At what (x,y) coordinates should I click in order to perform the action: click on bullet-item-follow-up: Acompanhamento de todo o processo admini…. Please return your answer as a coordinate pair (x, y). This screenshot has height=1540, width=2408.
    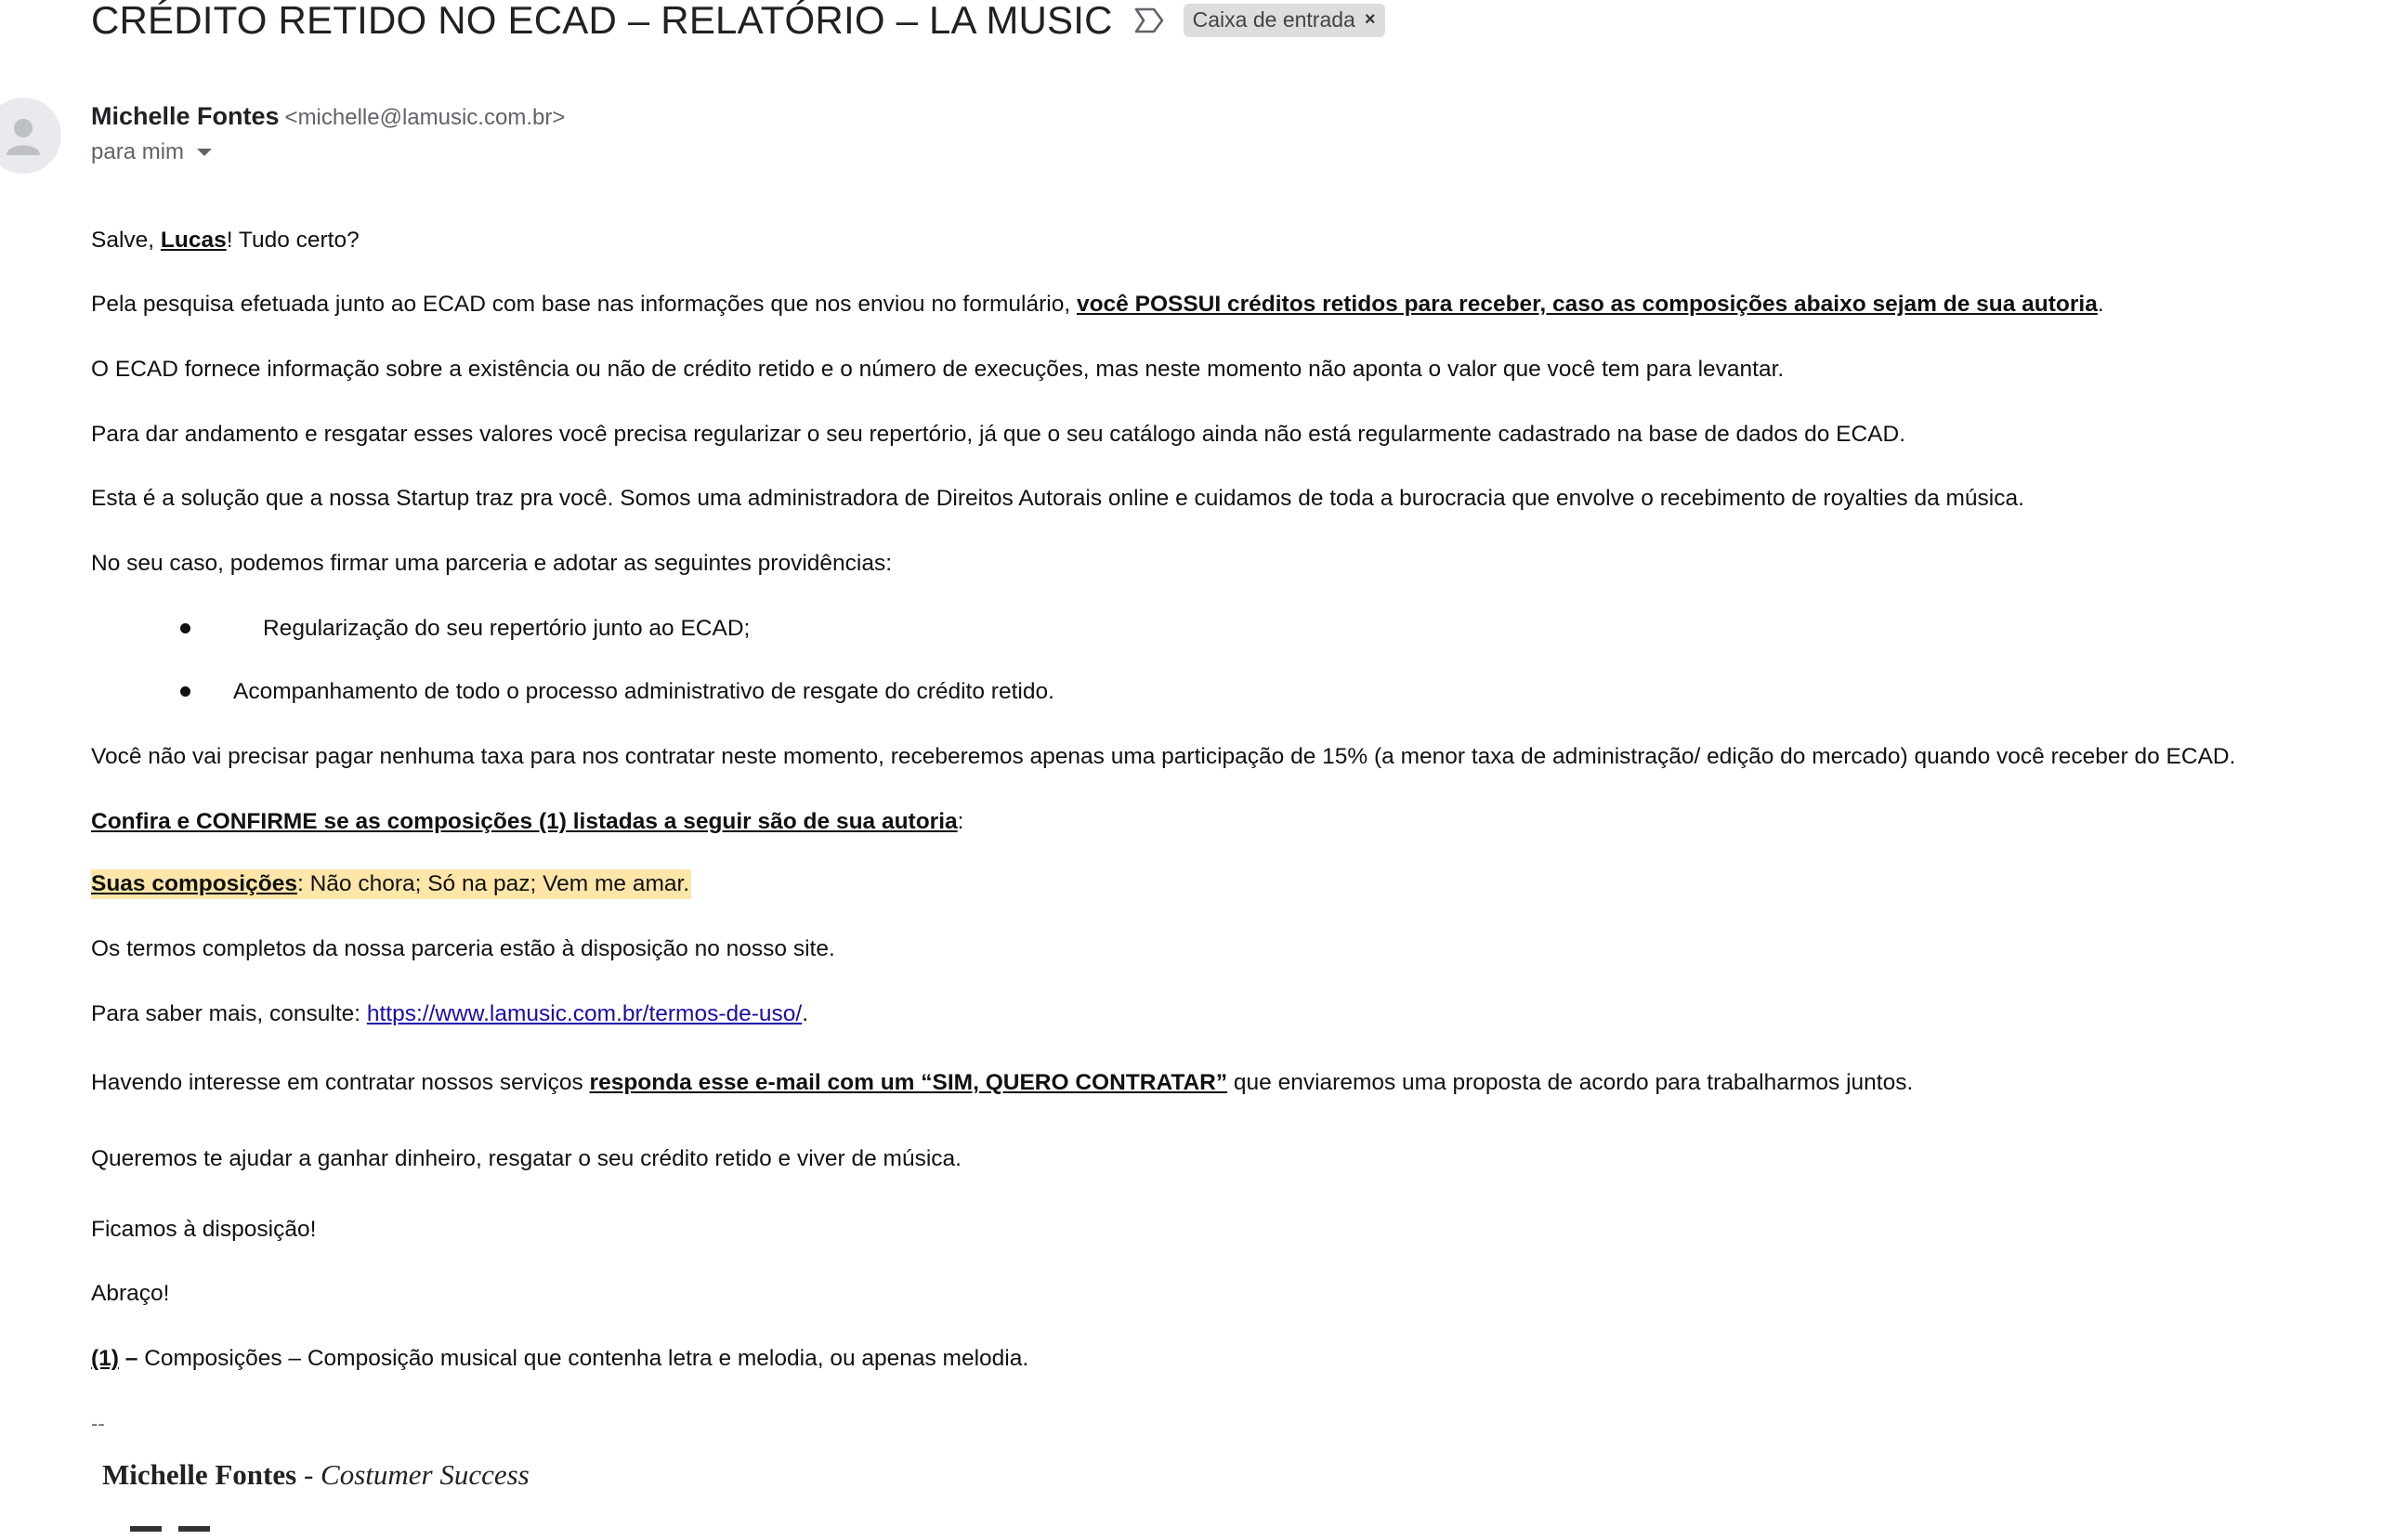
    Looking at the image, I should click on (643, 691).